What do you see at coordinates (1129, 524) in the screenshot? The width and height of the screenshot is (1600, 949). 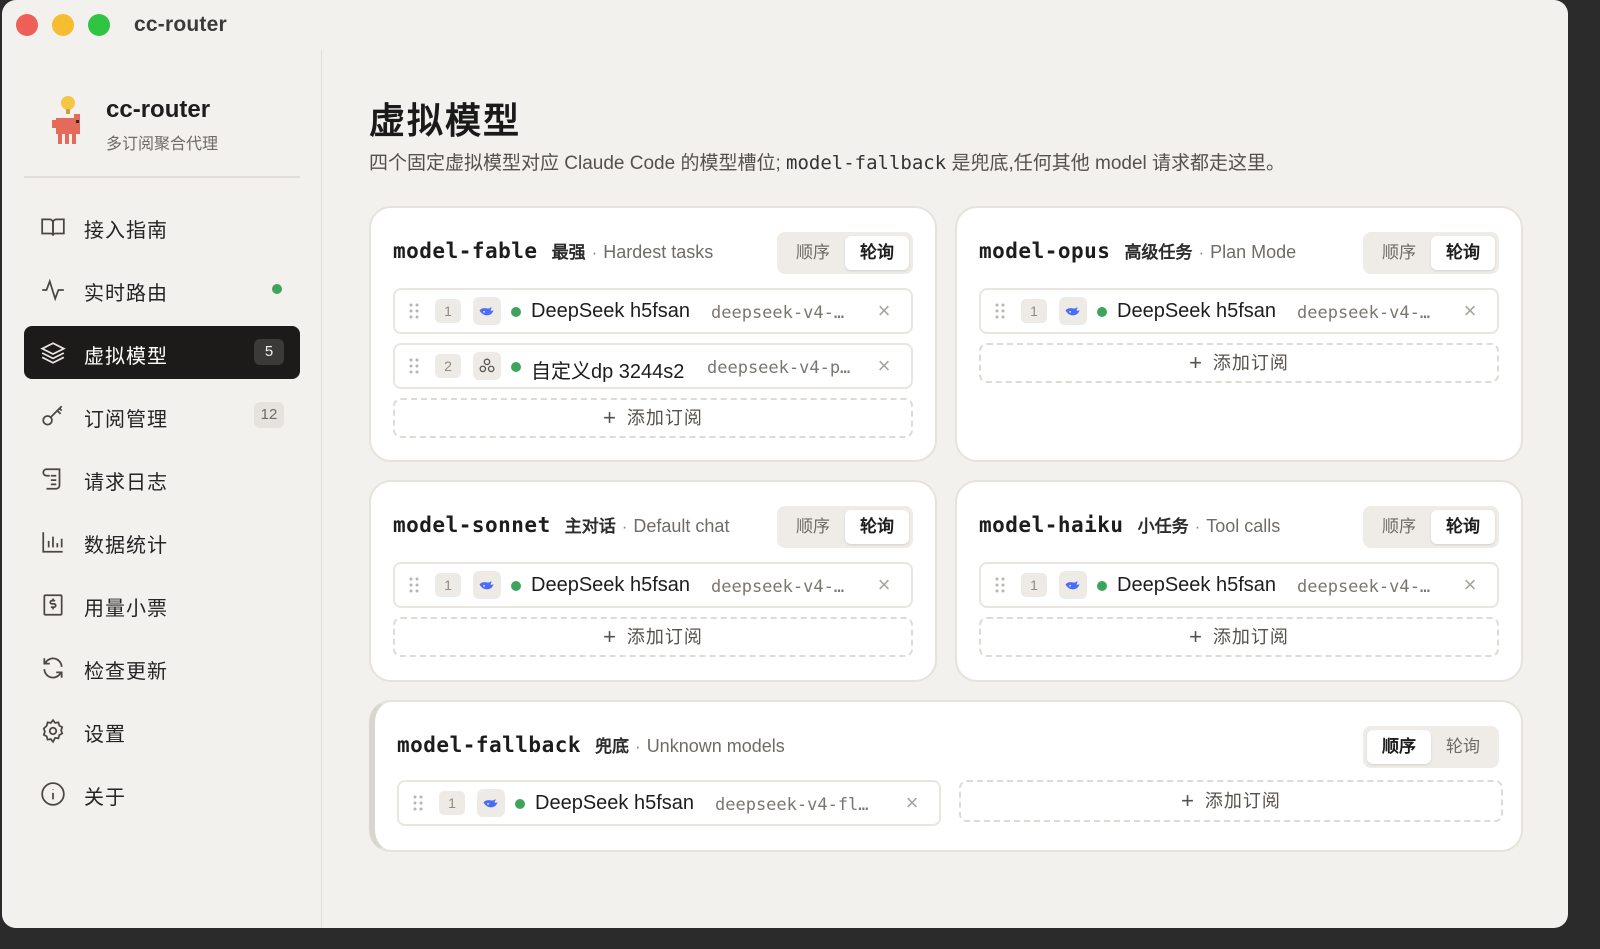 I see `card-header: model-haiku 小任务 · Tool calls` at bounding box center [1129, 524].